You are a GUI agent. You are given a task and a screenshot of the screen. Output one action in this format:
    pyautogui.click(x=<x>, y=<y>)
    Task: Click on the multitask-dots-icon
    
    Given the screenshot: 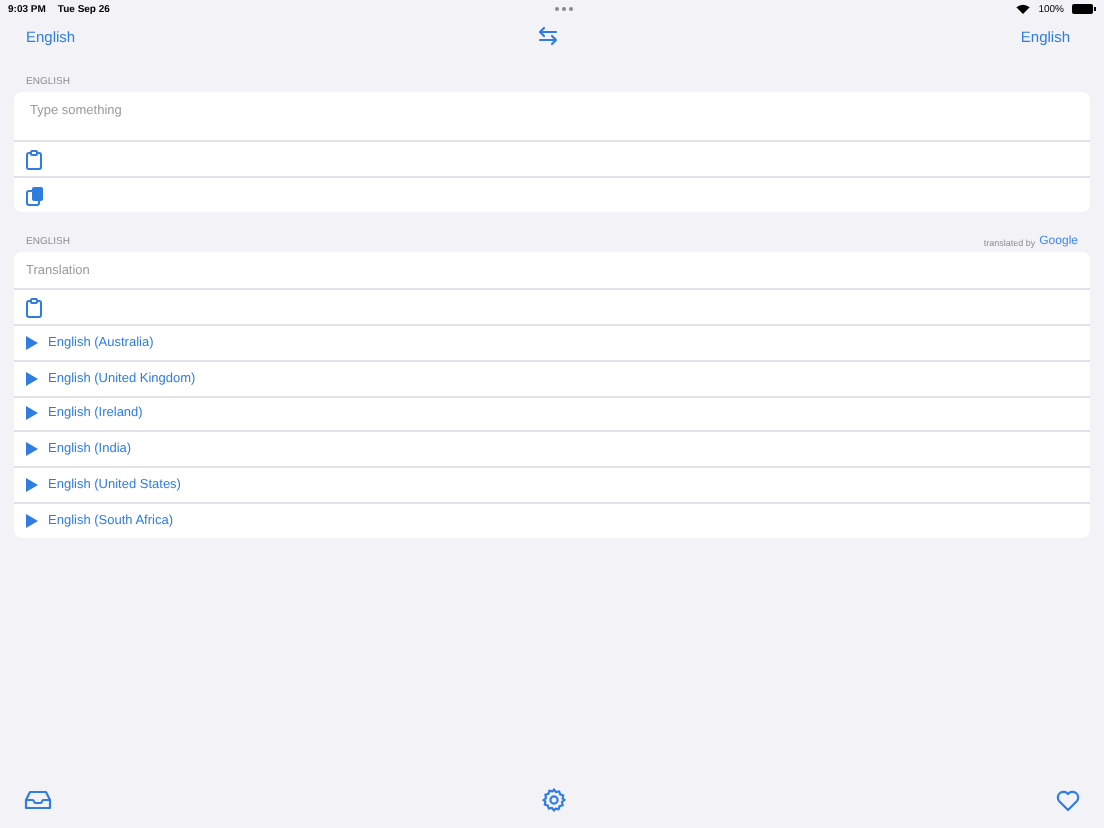 What is the action you would take?
    pyautogui.click(x=563, y=9)
    